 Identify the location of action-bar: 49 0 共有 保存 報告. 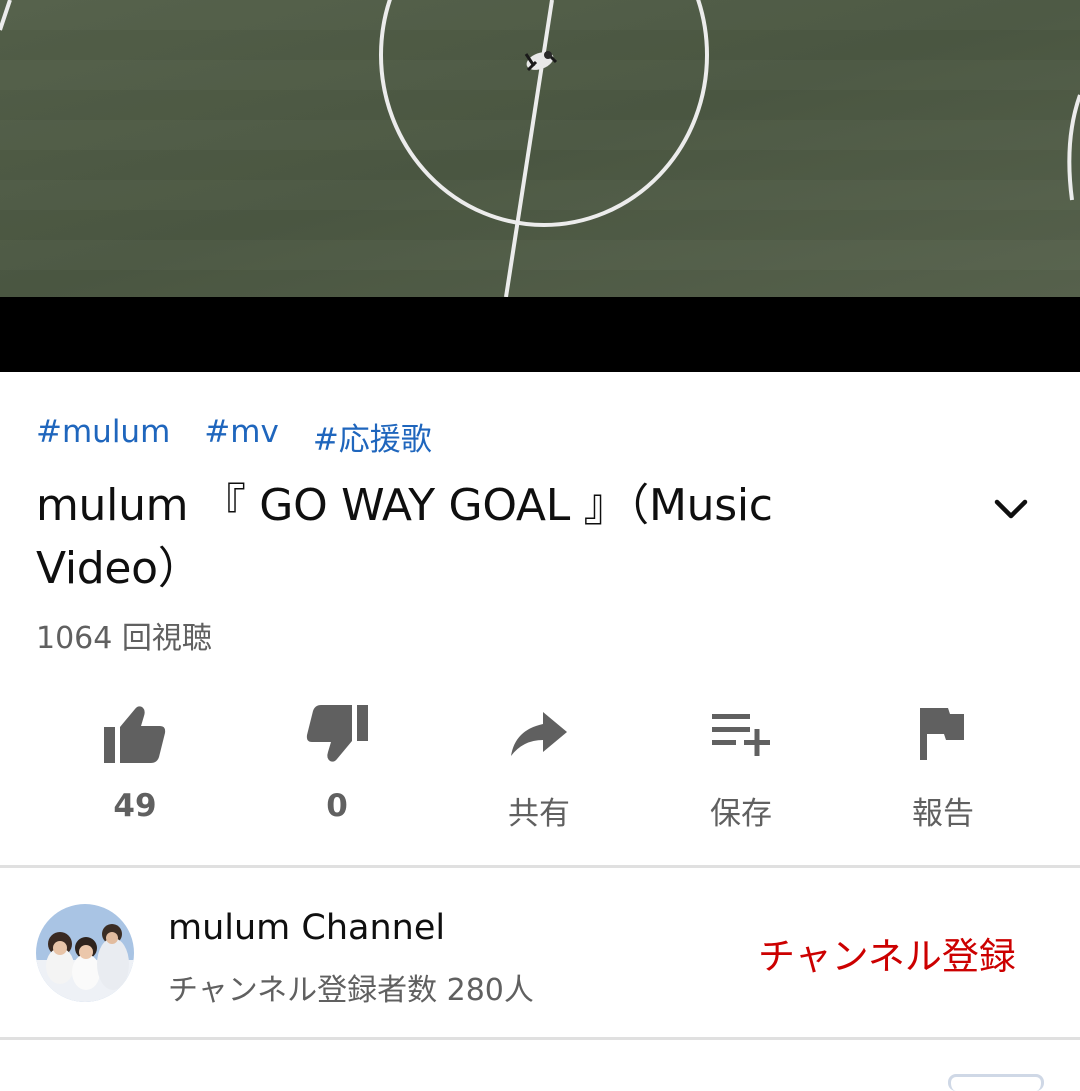
(540, 768).